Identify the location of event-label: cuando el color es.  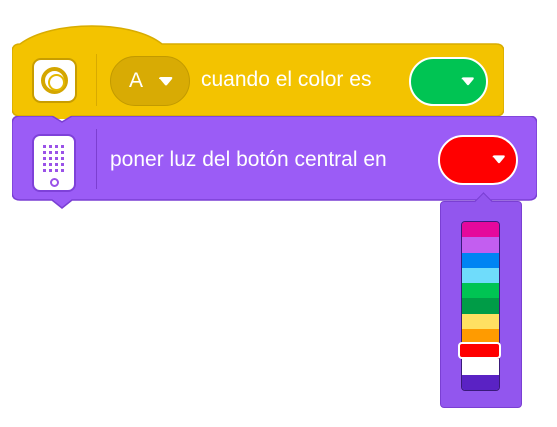
(286, 79).